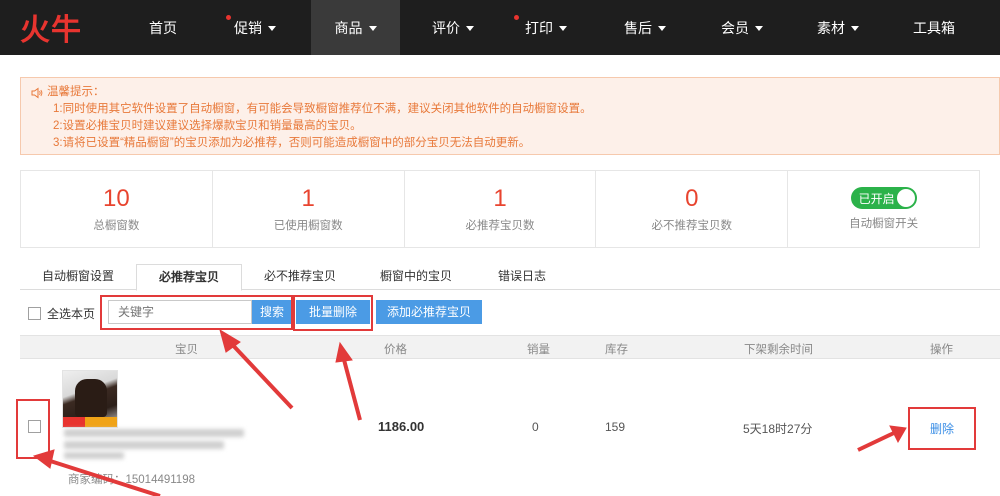 The height and width of the screenshot is (496, 1000). I want to click on stat-used-windows: 1 已使用橱窗数, so click(309, 209).